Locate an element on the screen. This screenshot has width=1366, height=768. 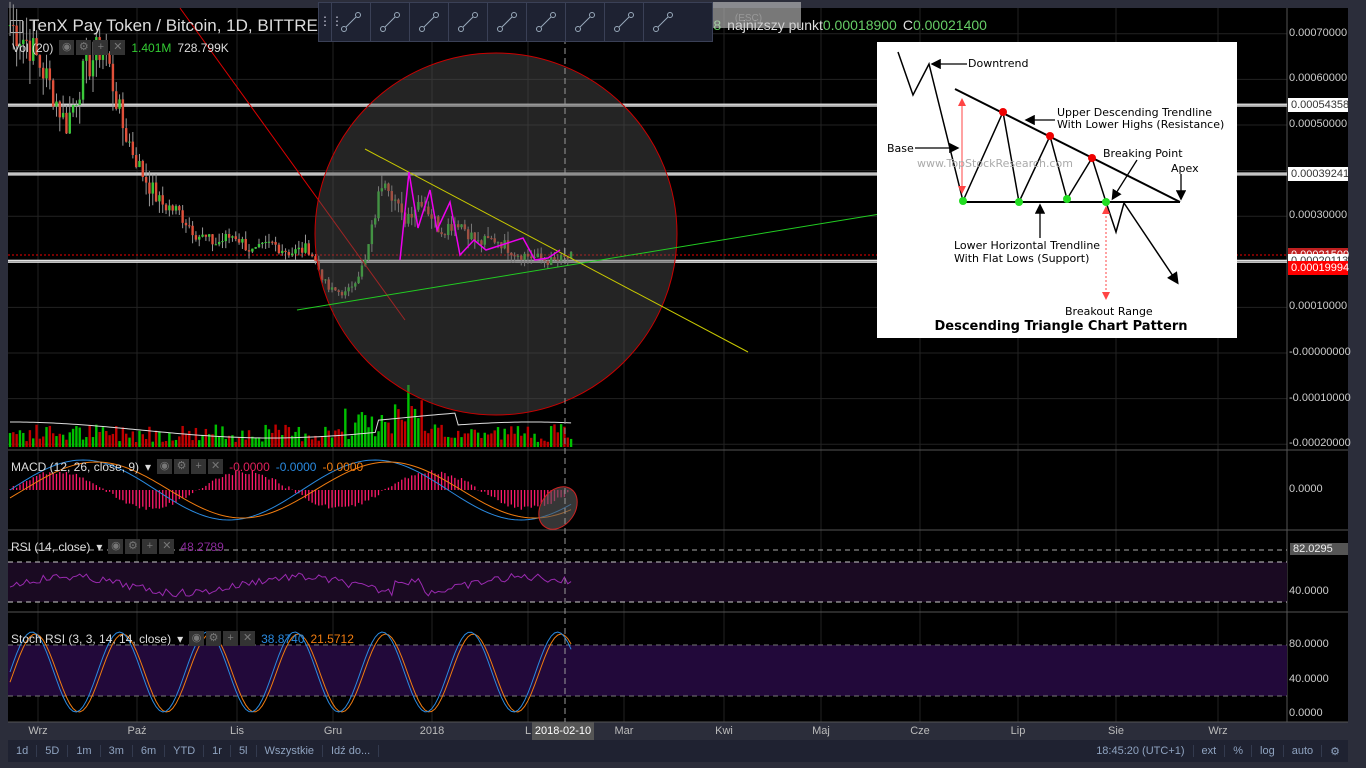
trend-line-icon is located at coordinates (350, 22).